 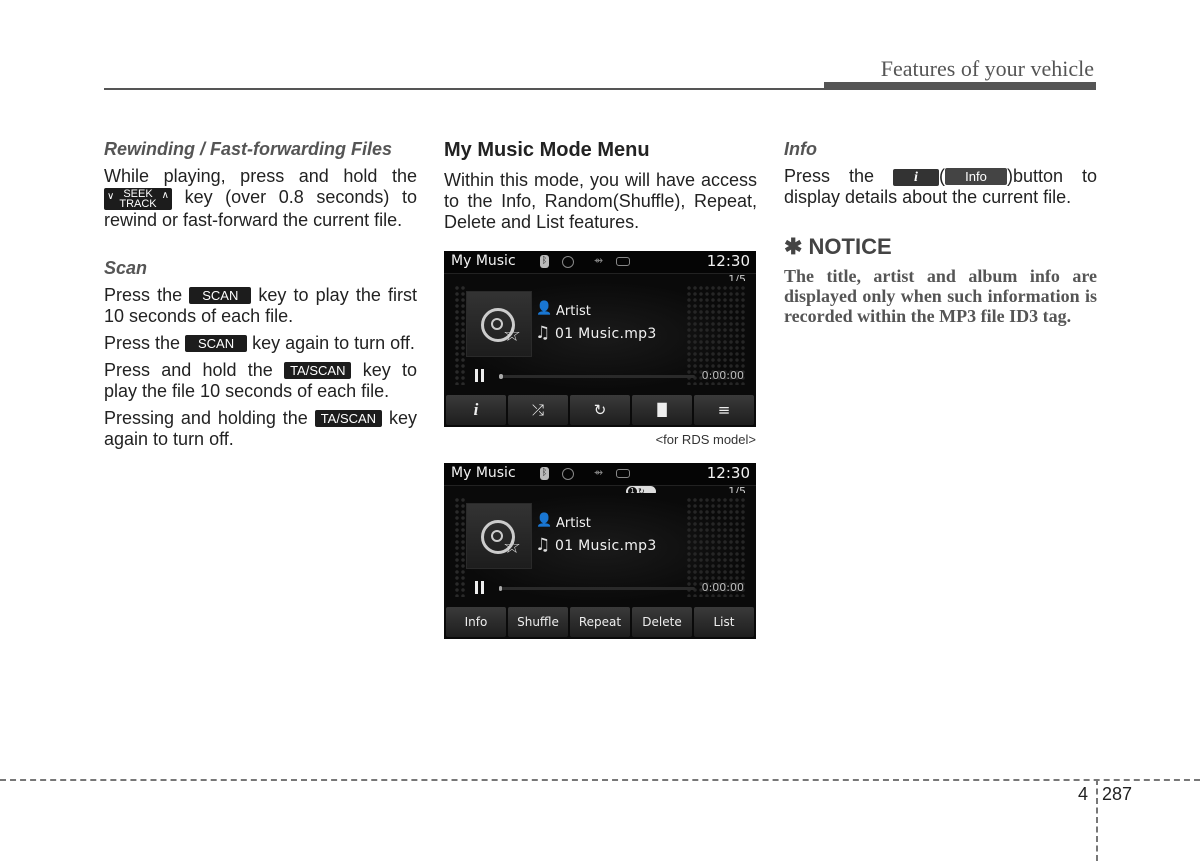 What do you see at coordinates (915, 177) in the screenshot?
I see `info-i-key: i` at bounding box center [915, 177].